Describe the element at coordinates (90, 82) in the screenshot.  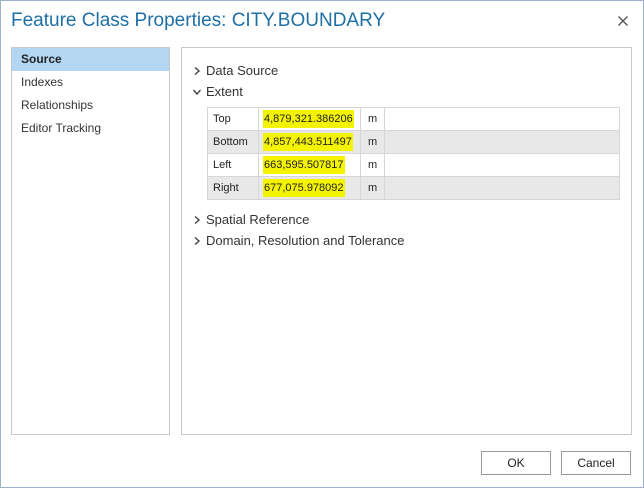
I see `sidebar-item-indexes: Indexes` at that location.